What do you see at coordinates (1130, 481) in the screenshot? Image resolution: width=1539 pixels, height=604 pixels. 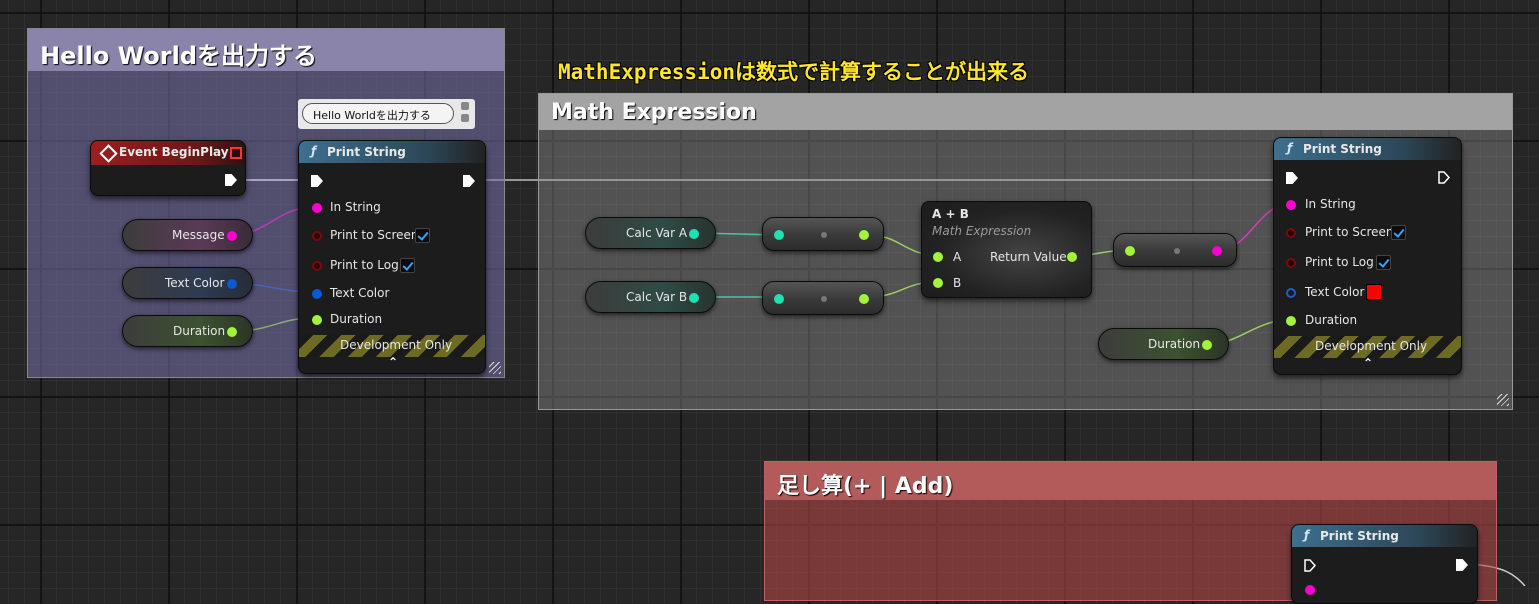 I see `comment-title: 足し算(+ | Add)` at bounding box center [1130, 481].